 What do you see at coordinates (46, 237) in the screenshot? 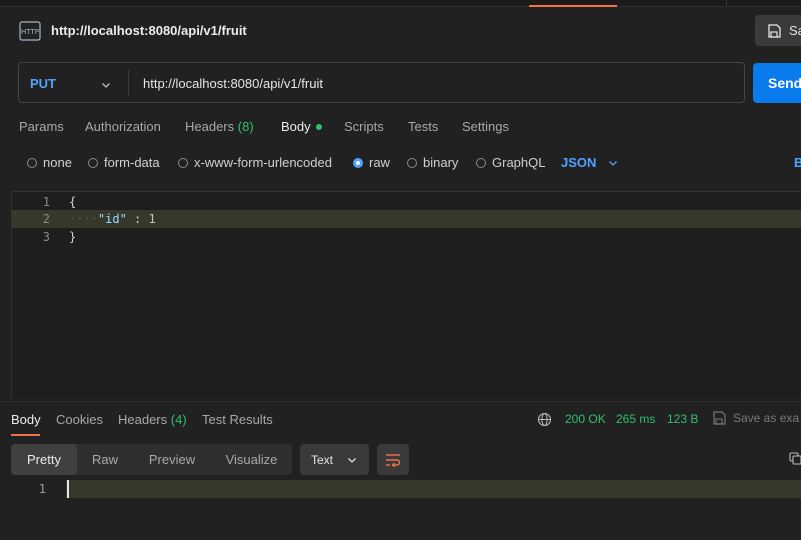
I see `line-number: 3` at bounding box center [46, 237].